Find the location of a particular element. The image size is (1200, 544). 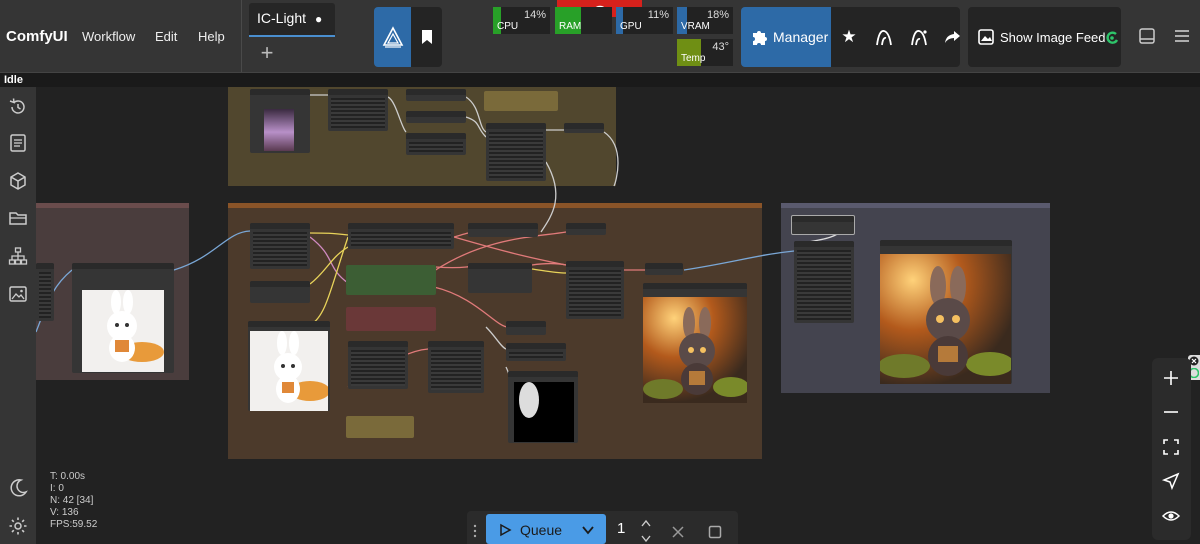

settings-icon is located at coordinates (18, 526).